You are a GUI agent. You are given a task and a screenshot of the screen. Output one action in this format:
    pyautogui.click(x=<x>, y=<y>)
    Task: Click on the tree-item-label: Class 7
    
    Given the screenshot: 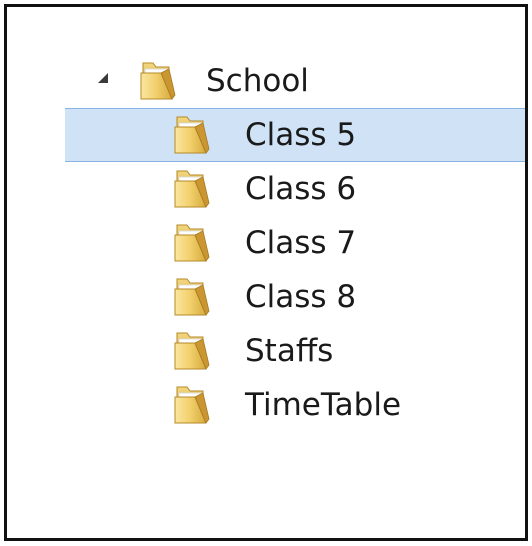 What is the action you would take?
    pyautogui.click(x=301, y=243)
    